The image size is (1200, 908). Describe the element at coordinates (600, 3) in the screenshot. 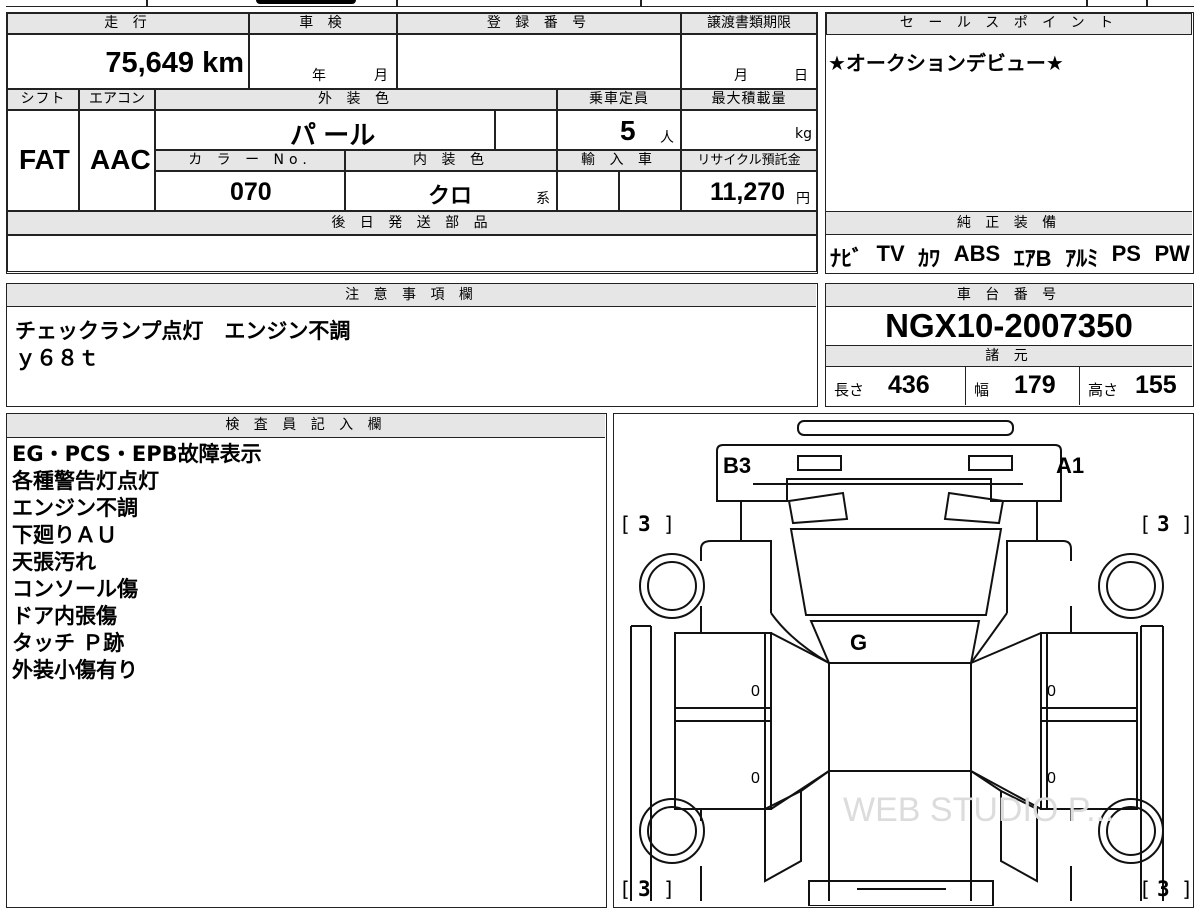

I see `top-cropped-row` at that location.